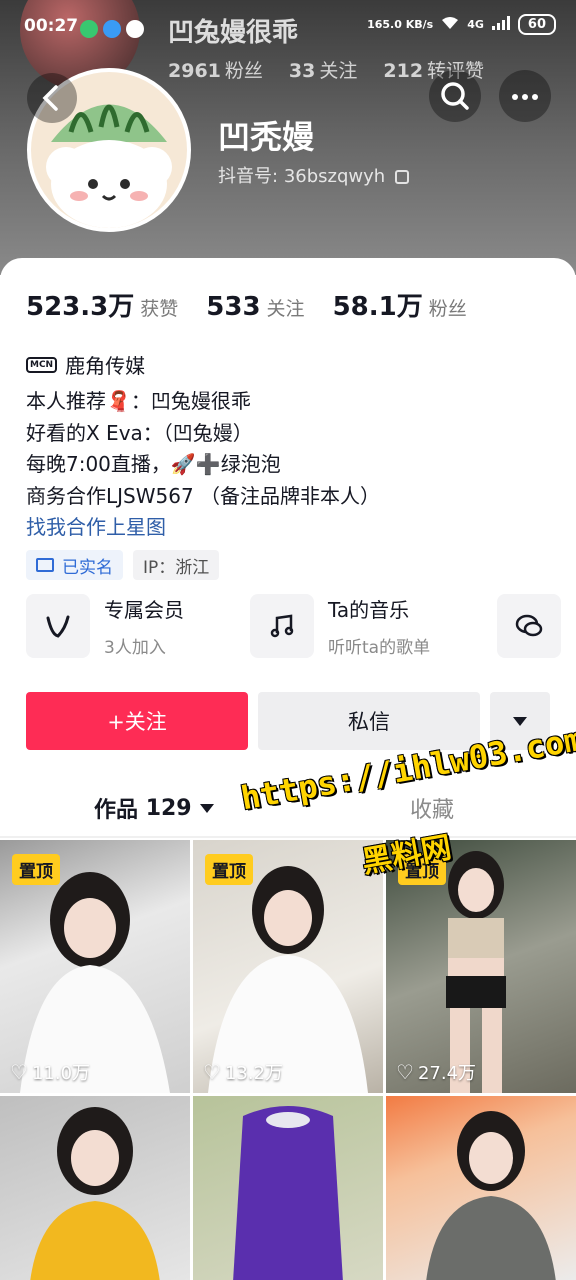 This screenshot has width=576, height=1280. Describe the element at coordinates (89, 29) in the screenshot. I see `wechat-notification-icon` at that location.